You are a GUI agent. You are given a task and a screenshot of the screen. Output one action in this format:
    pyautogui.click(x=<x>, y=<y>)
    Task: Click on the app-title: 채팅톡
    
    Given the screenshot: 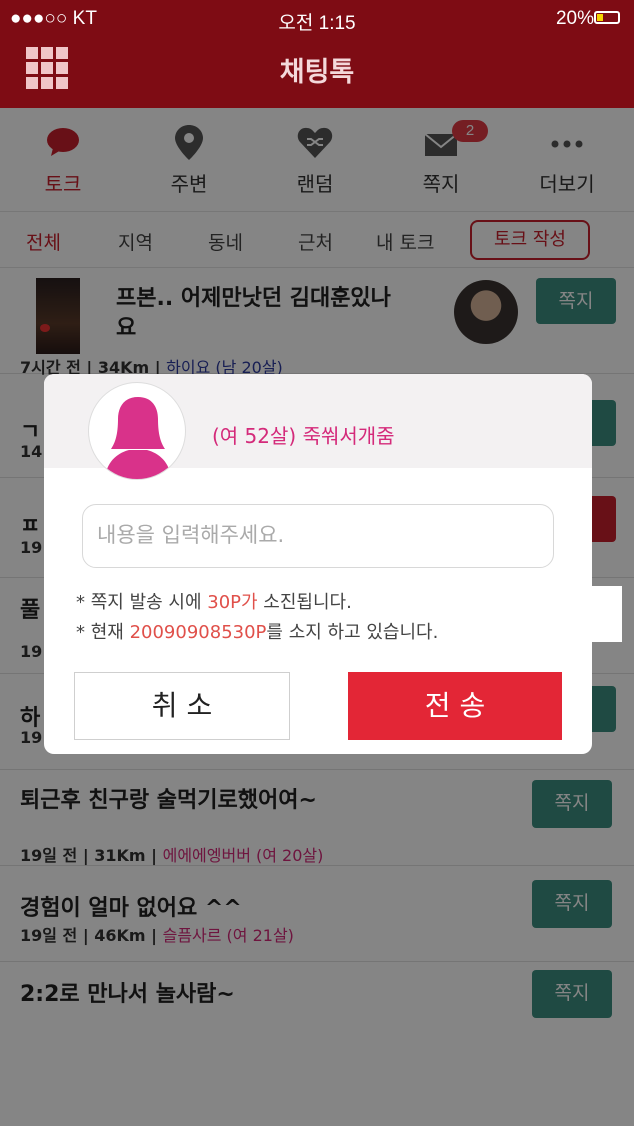 What is the action you would take?
    pyautogui.click(x=317, y=72)
    